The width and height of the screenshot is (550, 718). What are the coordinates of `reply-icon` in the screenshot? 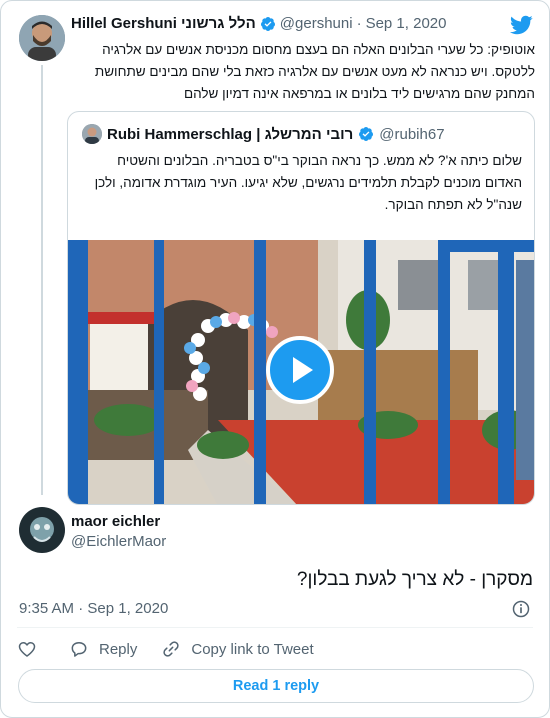 It's located at (79, 649).